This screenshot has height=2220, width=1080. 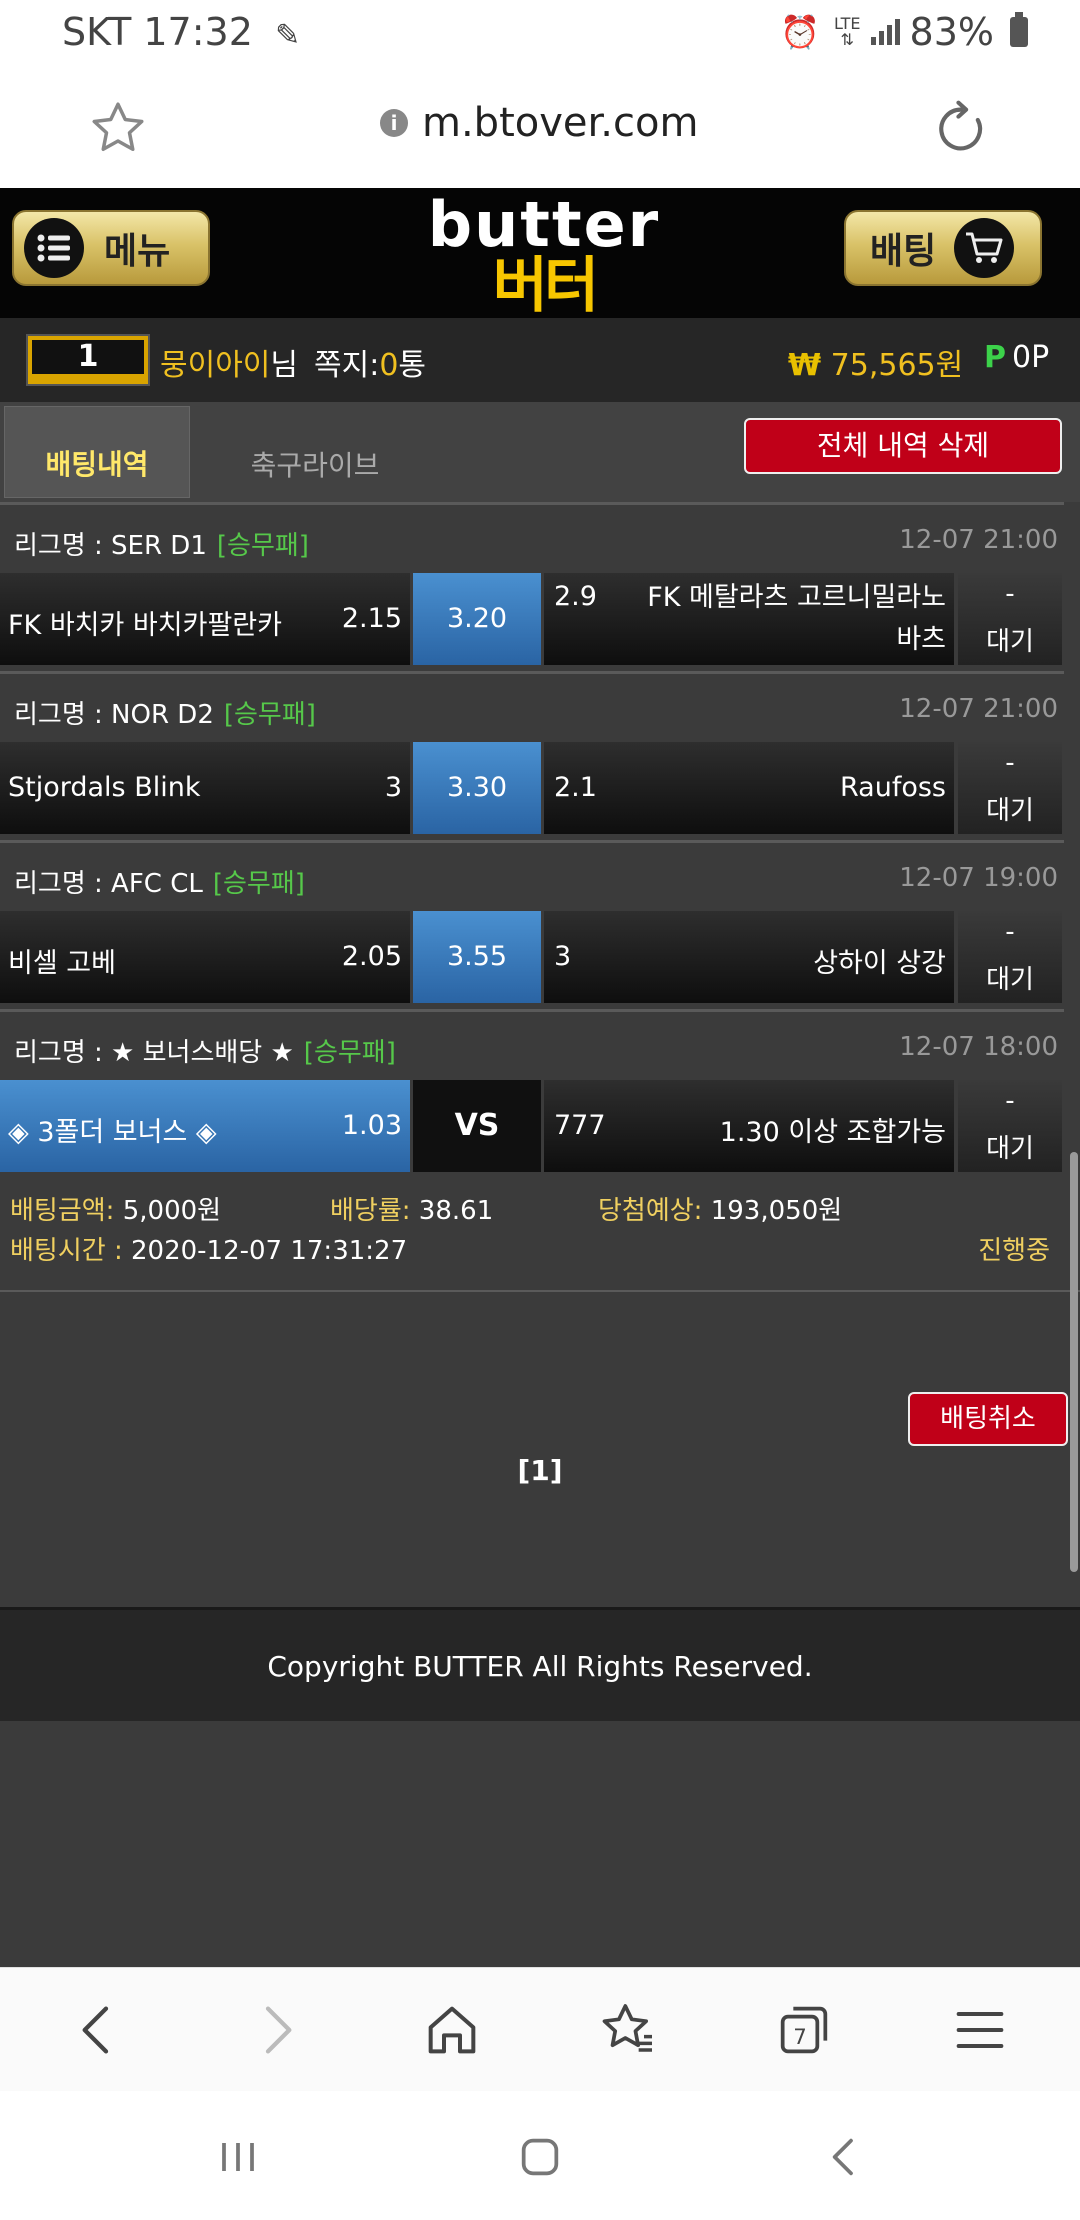 I want to click on menu-list-icon, so click(x=54, y=248).